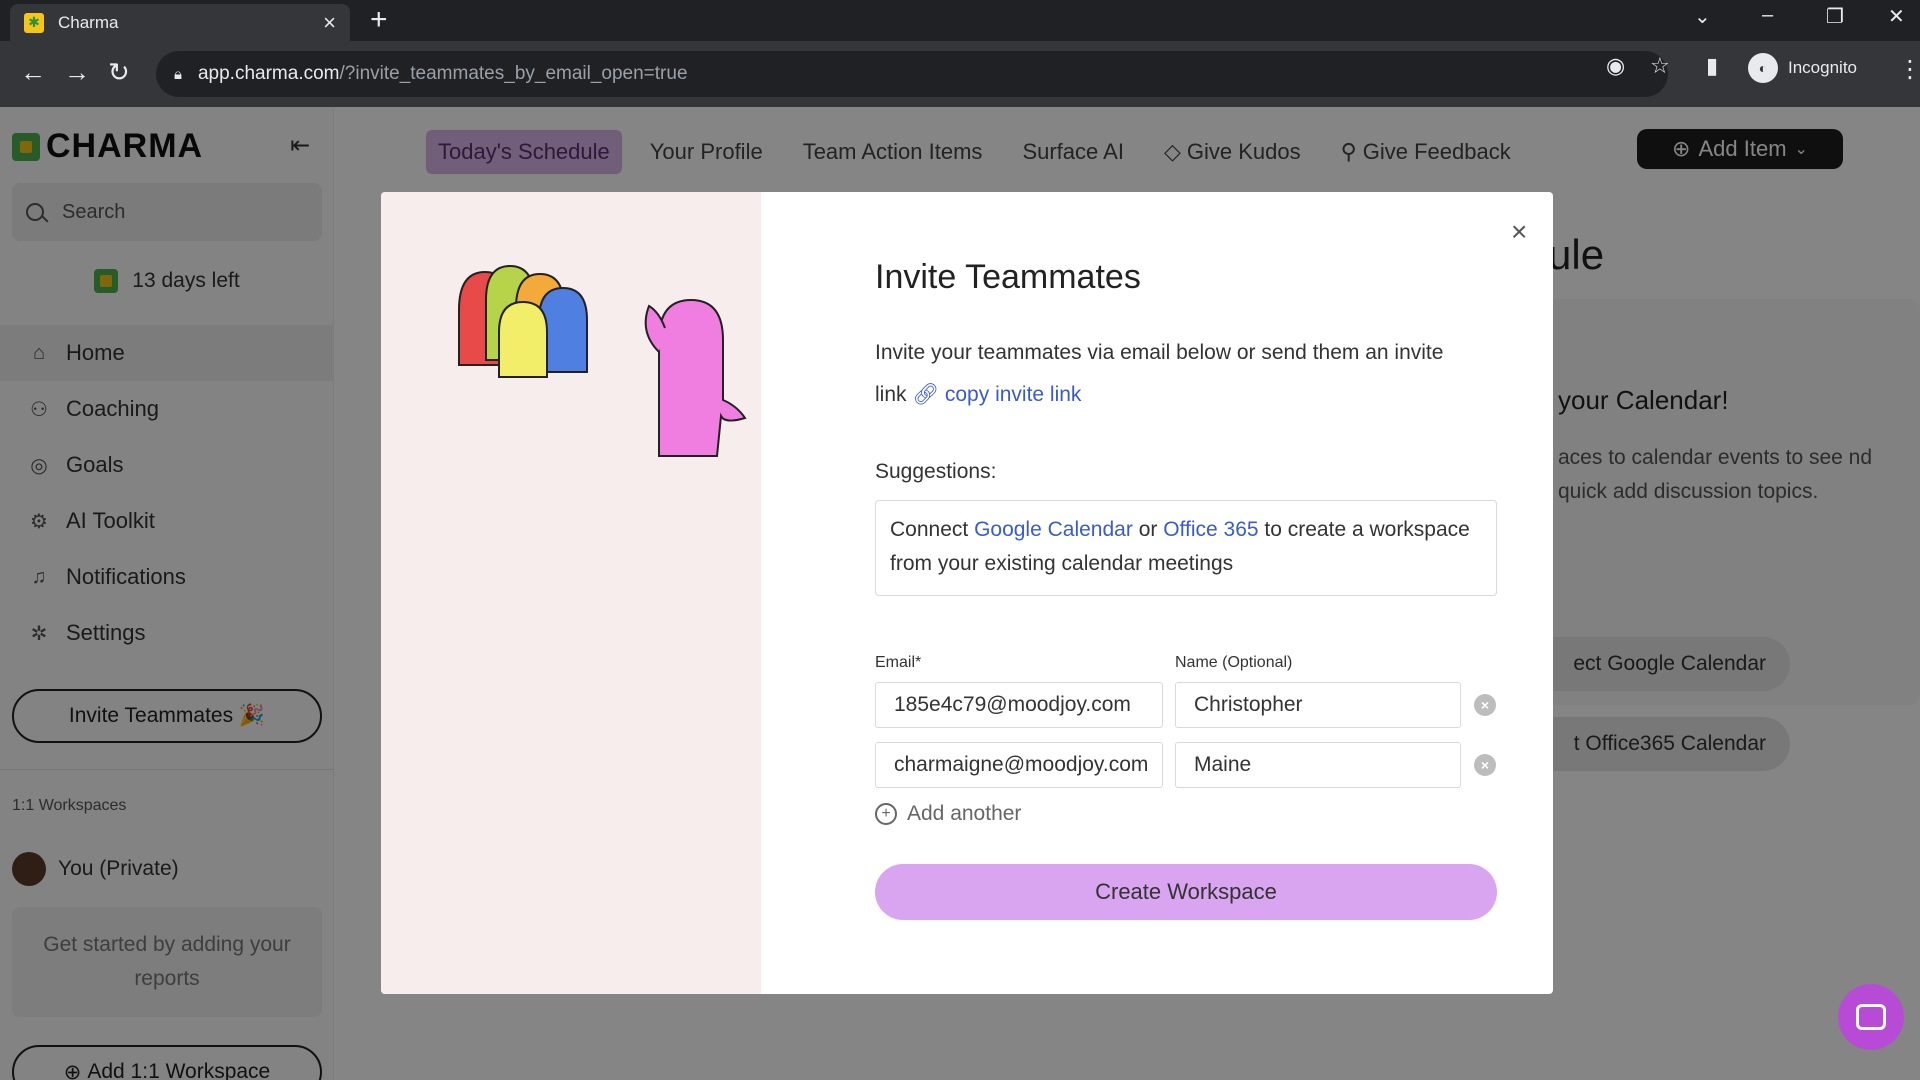 The image size is (1920, 1080). I want to click on create-workspace-button: Create Workspace, so click(1186, 892).